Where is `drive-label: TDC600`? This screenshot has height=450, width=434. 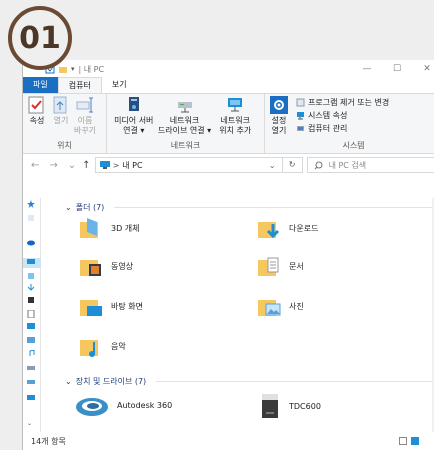 drive-label: TDC600 is located at coordinates (305, 406).